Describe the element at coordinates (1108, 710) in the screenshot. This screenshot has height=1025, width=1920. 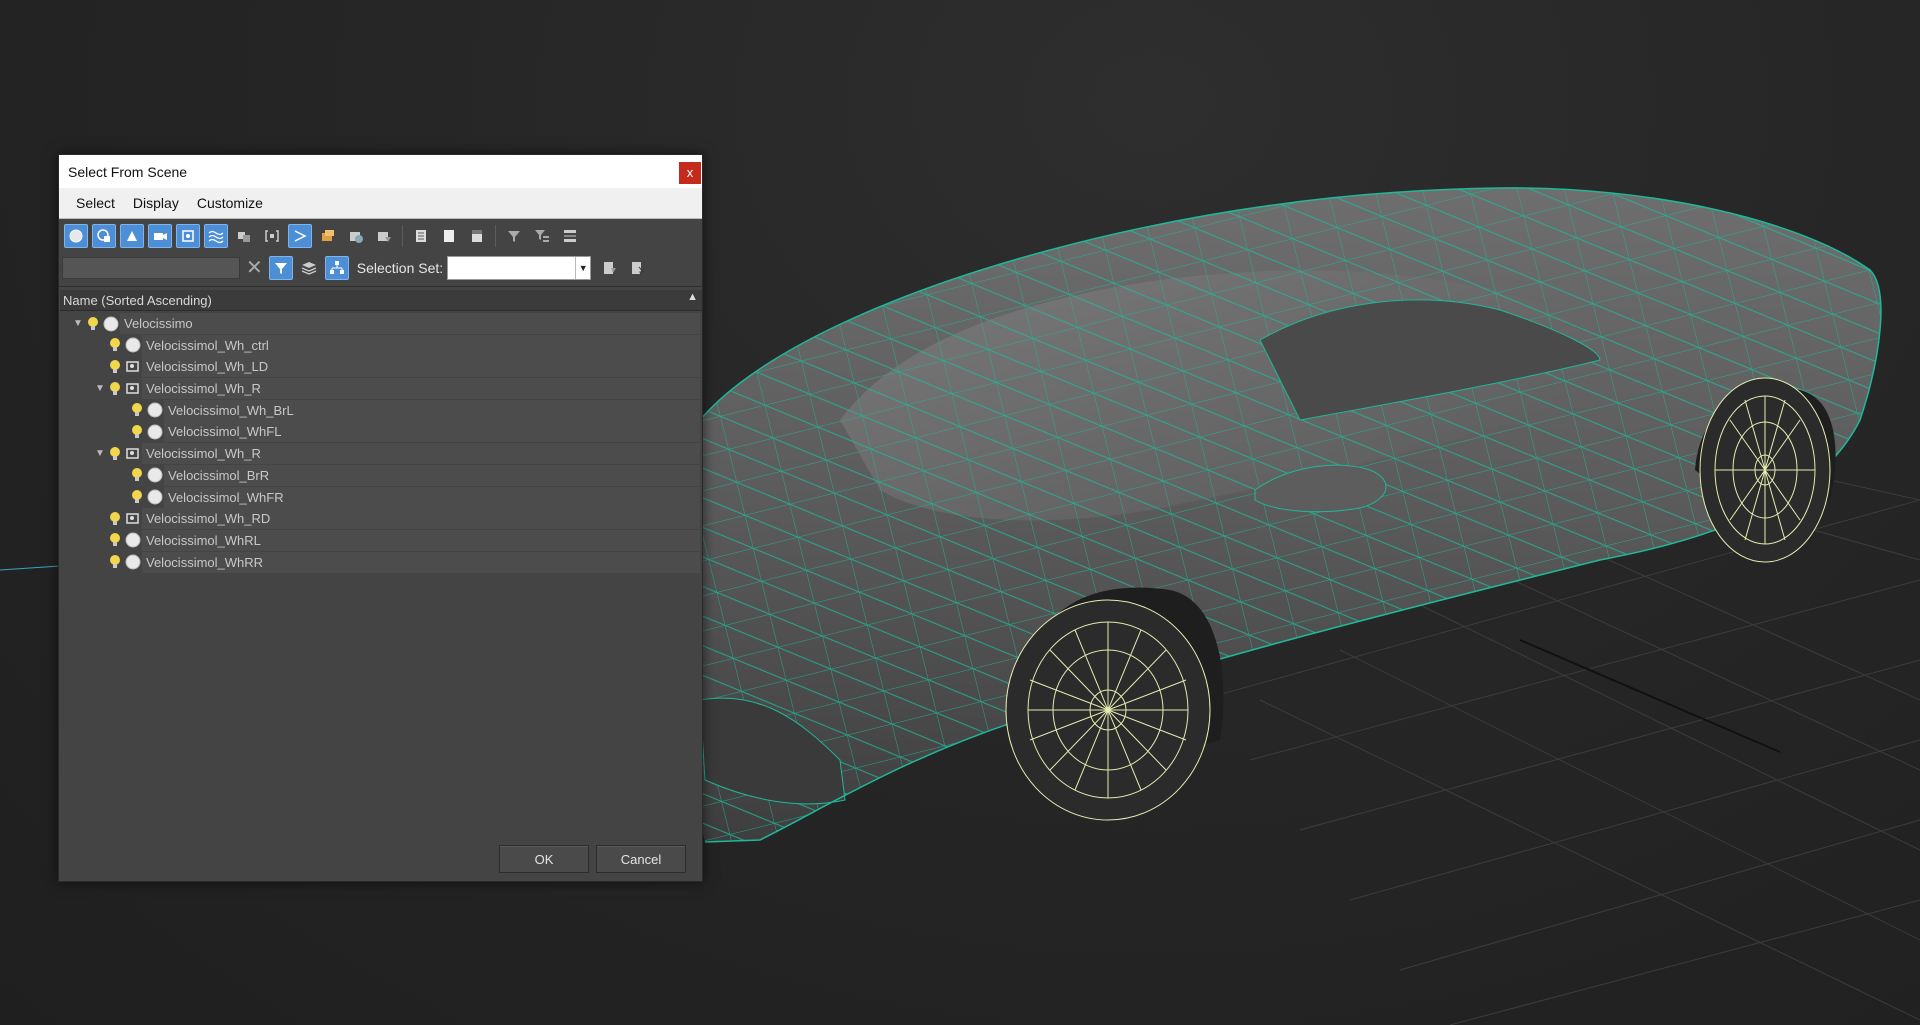
I see `front-wheel` at that location.